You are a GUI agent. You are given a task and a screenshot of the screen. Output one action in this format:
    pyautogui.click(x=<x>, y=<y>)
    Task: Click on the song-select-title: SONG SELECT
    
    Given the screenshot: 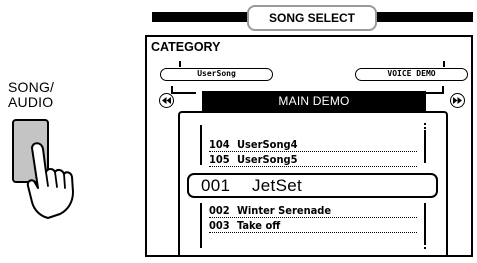 What is the action you would take?
    pyautogui.click(x=312, y=18)
    